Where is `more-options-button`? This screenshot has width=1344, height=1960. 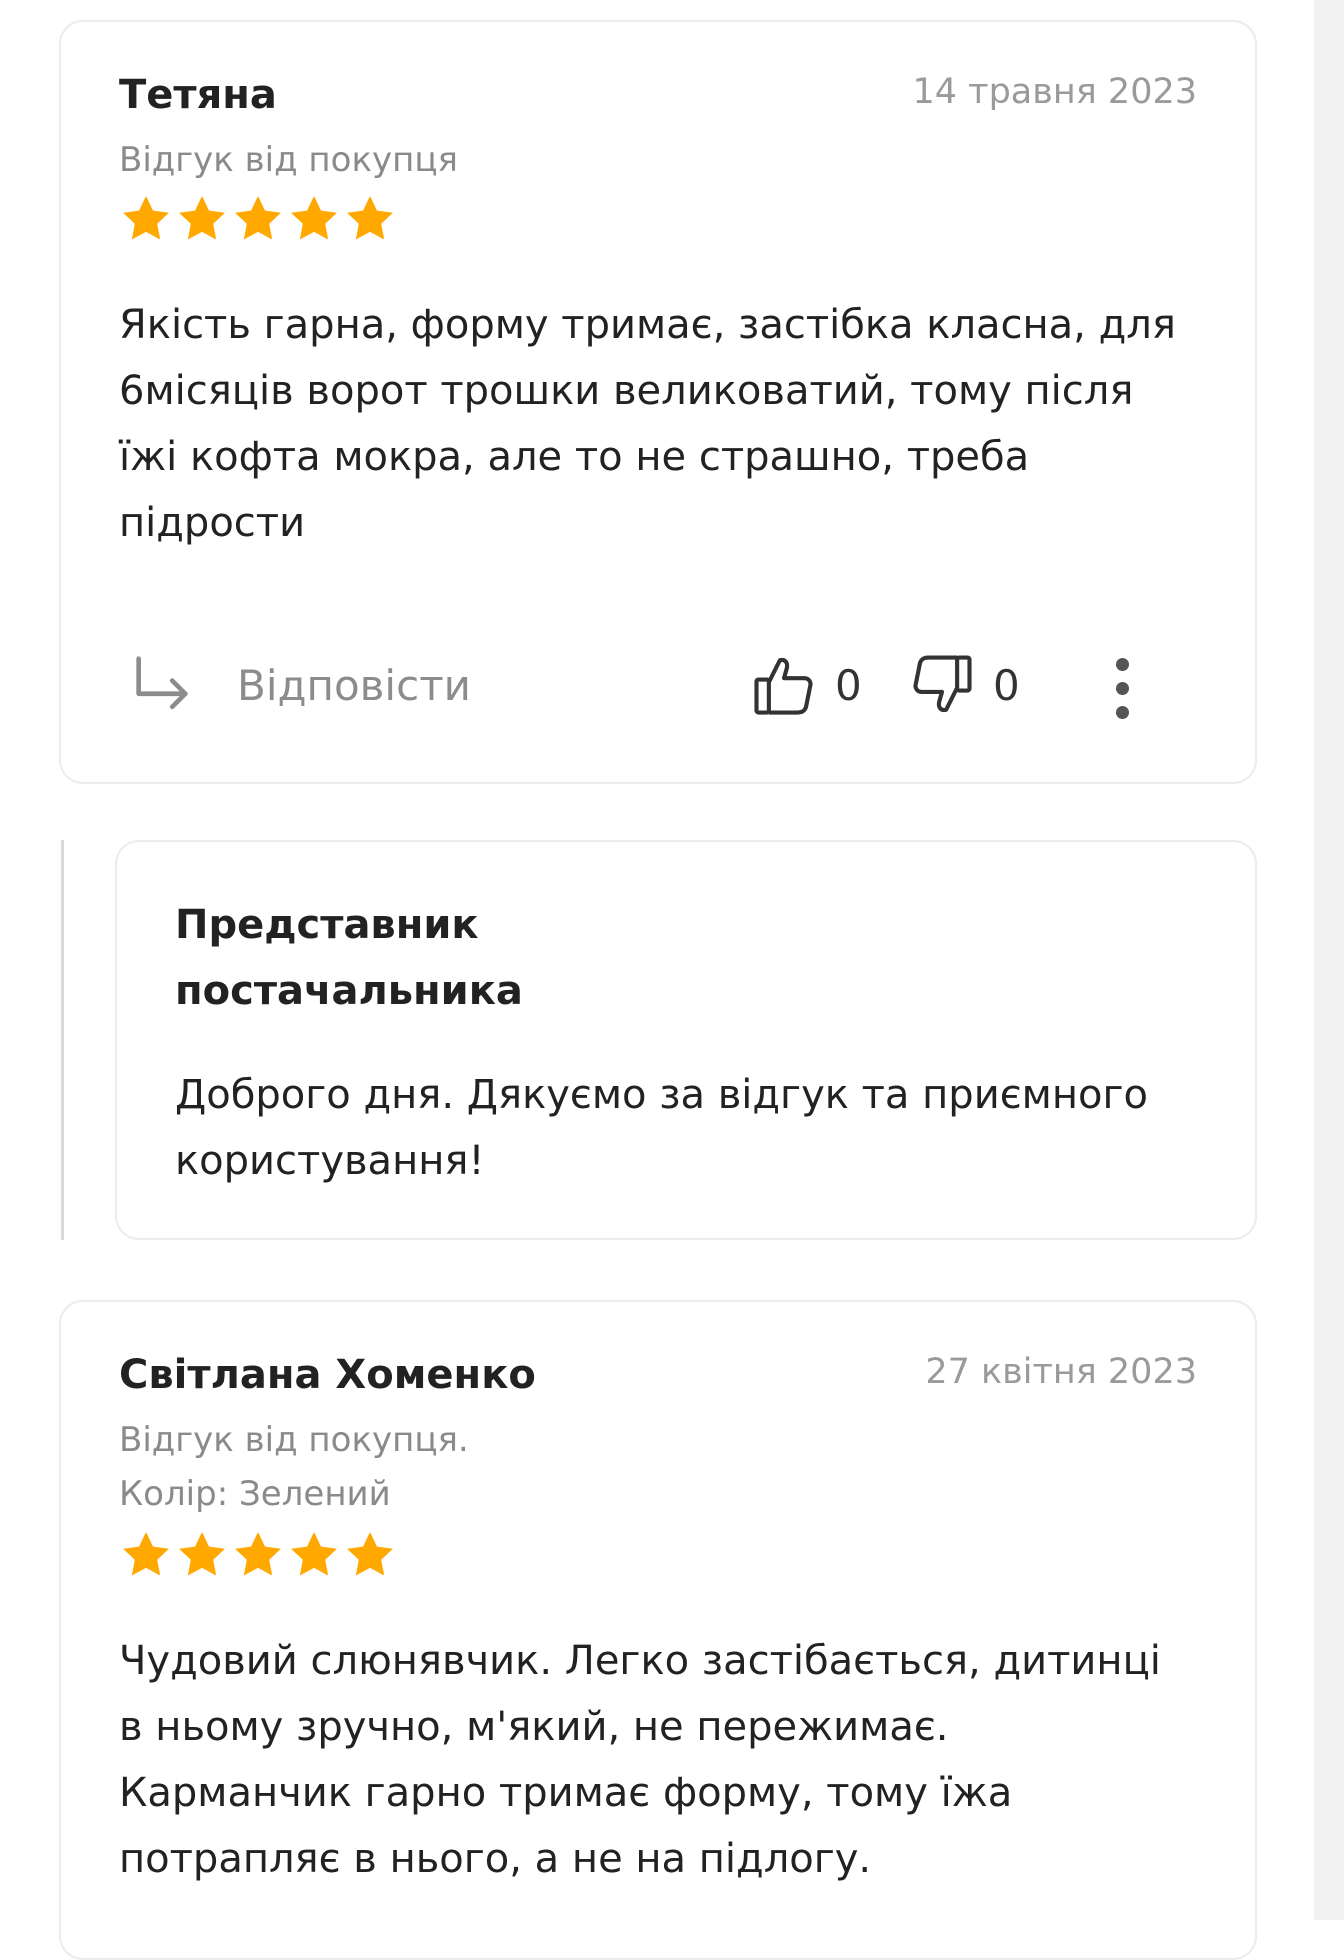
more-options-button is located at coordinates (1122, 690).